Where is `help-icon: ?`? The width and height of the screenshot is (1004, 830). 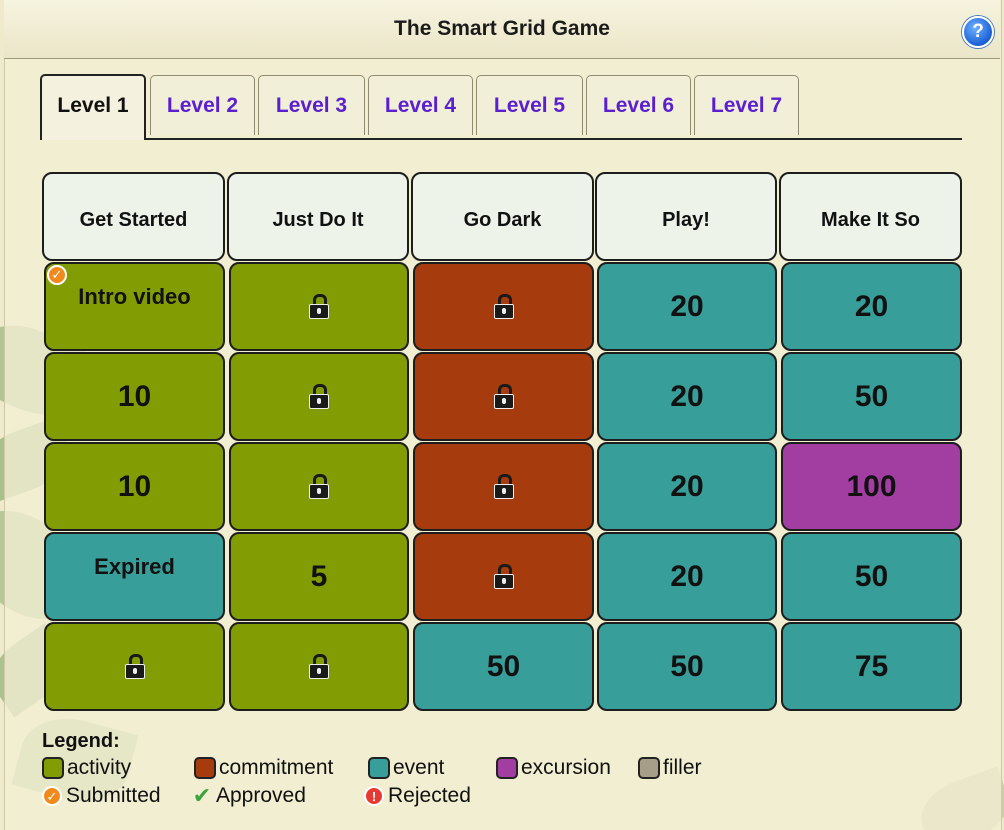
help-icon: ? is located at coordinates (978, 32).